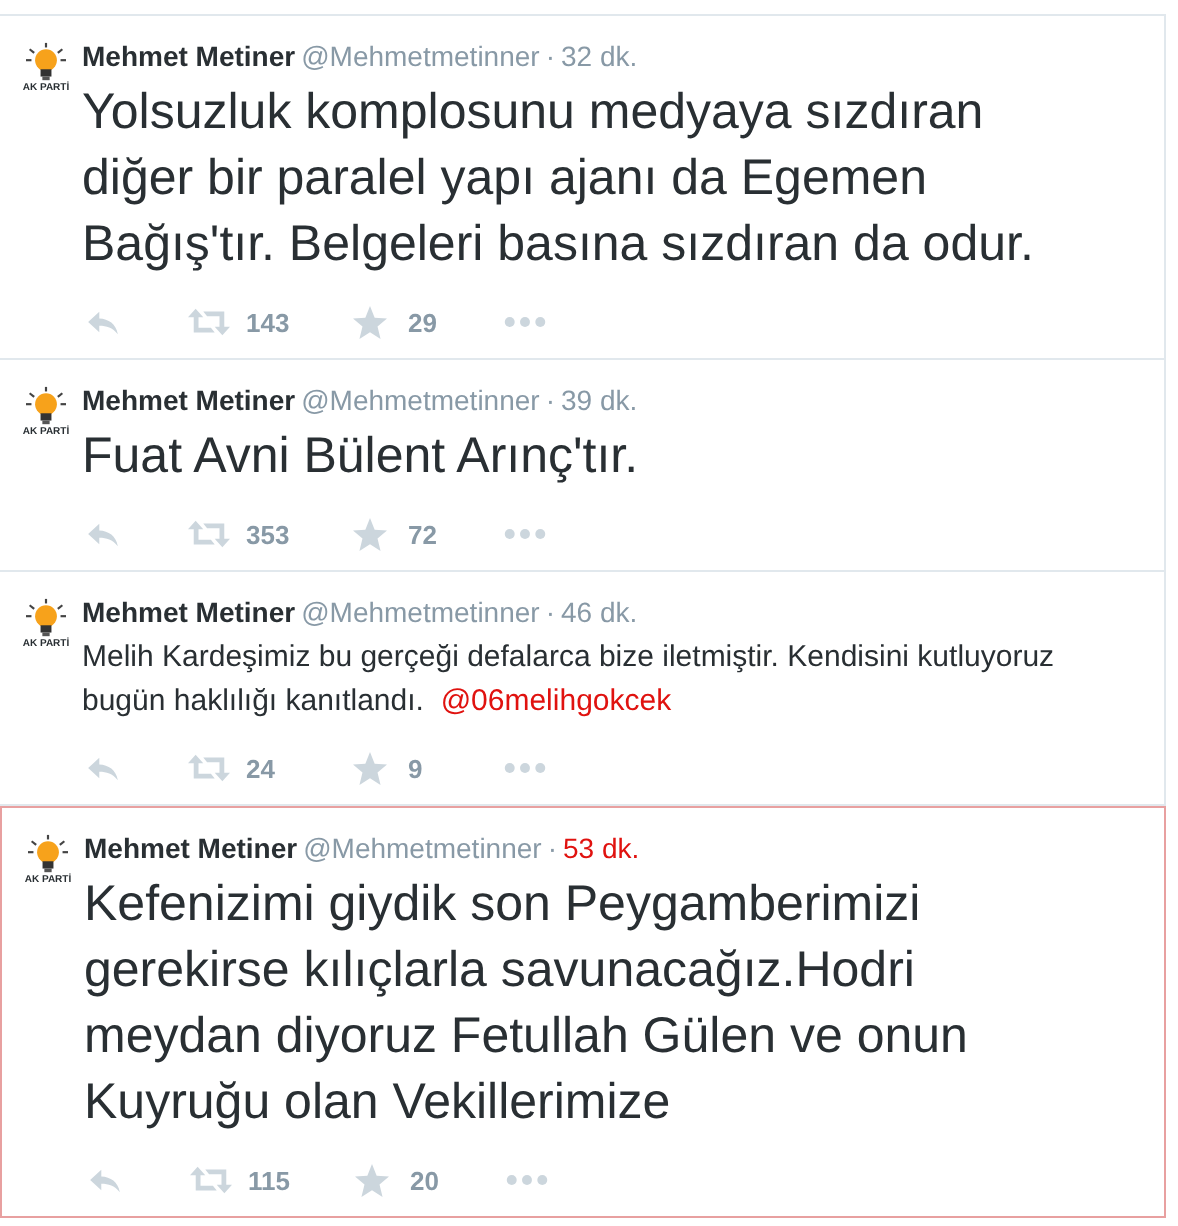 The image size is (1178, 1226). Describe the element at coordinates (599, 56) in the screenshot. I see `timestamp: 32 dk.` at that location.